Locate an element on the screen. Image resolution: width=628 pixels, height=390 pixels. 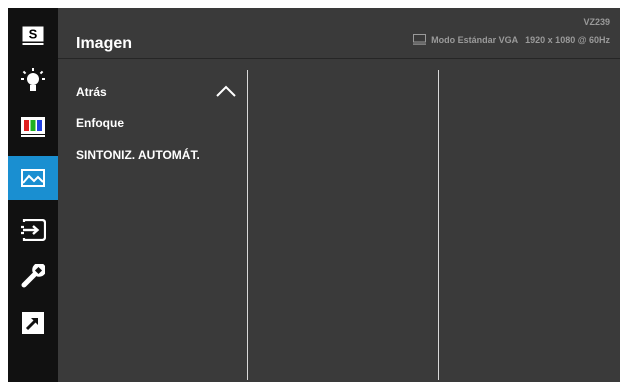
input-select-icon is located at coordinates (33, 230).